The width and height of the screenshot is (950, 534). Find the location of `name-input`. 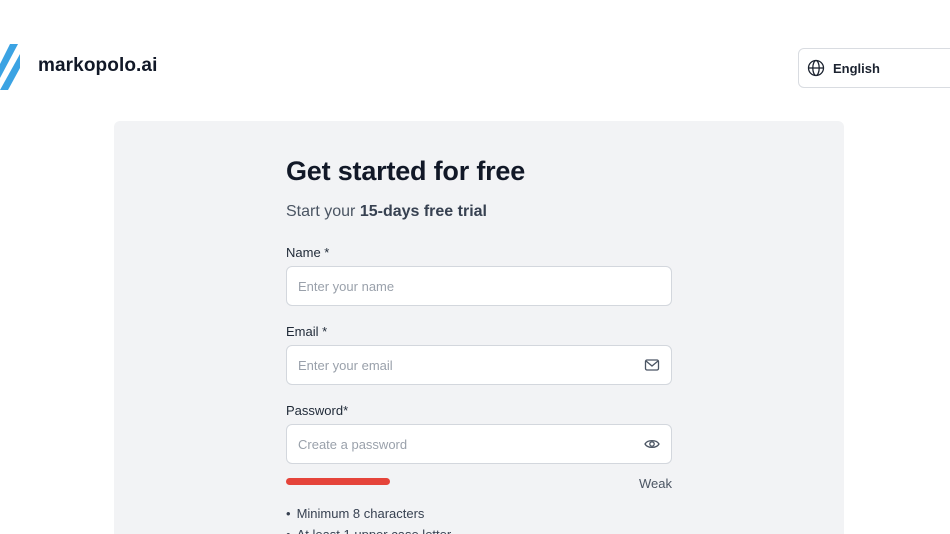

name-input is located at coordinates (479, 286).